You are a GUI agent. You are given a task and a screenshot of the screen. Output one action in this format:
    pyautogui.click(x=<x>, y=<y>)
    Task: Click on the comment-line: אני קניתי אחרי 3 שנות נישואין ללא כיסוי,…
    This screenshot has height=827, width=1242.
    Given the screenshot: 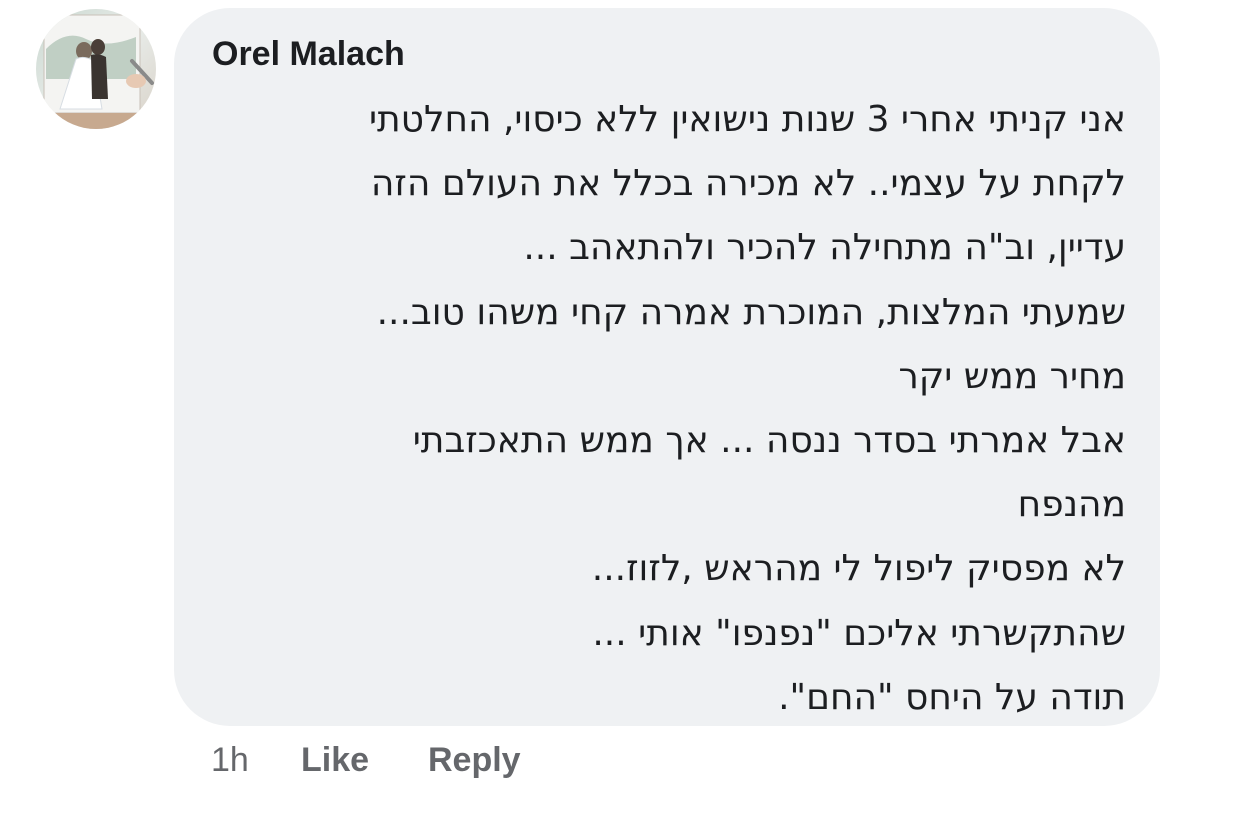 What is the action you would take?
    pyautogui.click(x=747, y=119)
    